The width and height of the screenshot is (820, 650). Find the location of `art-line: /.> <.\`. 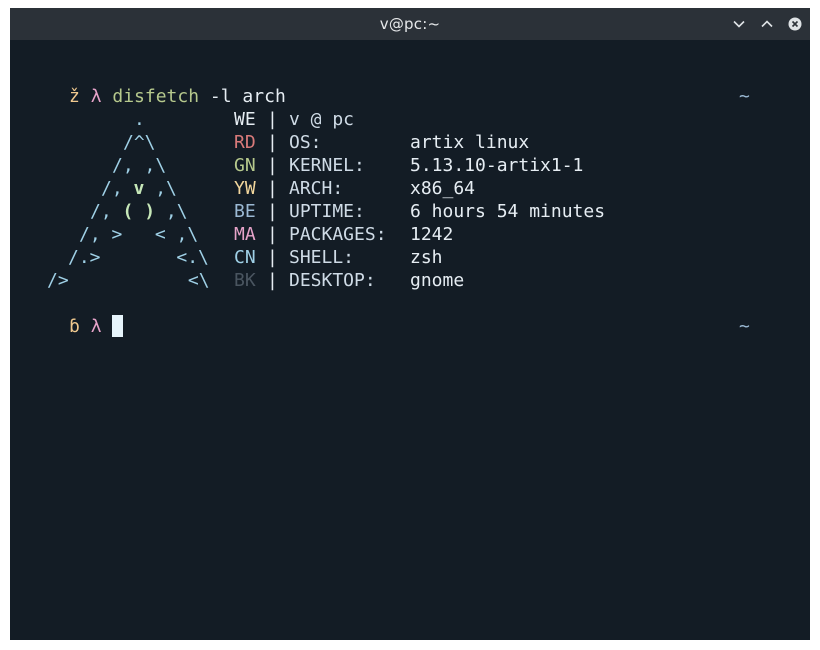

art-line: /.> <.\ is located at coordinates (138, 257).